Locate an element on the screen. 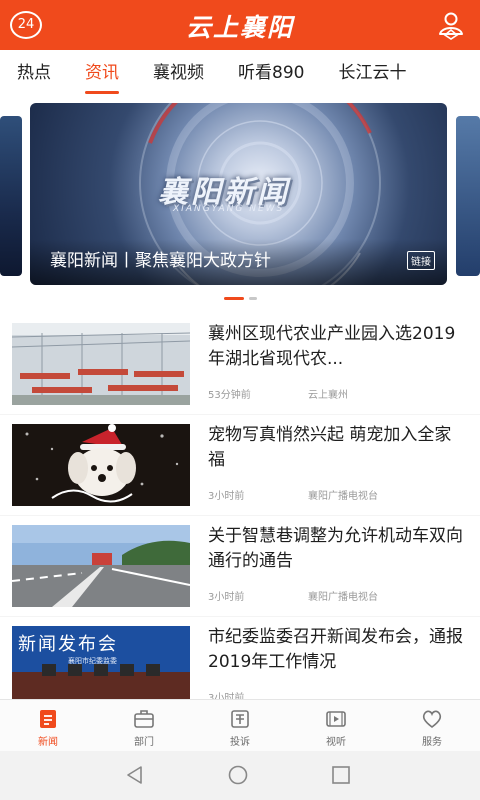 The image size is (480, 800). app-header: 24 云上襄阳 is located at coordinates (240, 25).